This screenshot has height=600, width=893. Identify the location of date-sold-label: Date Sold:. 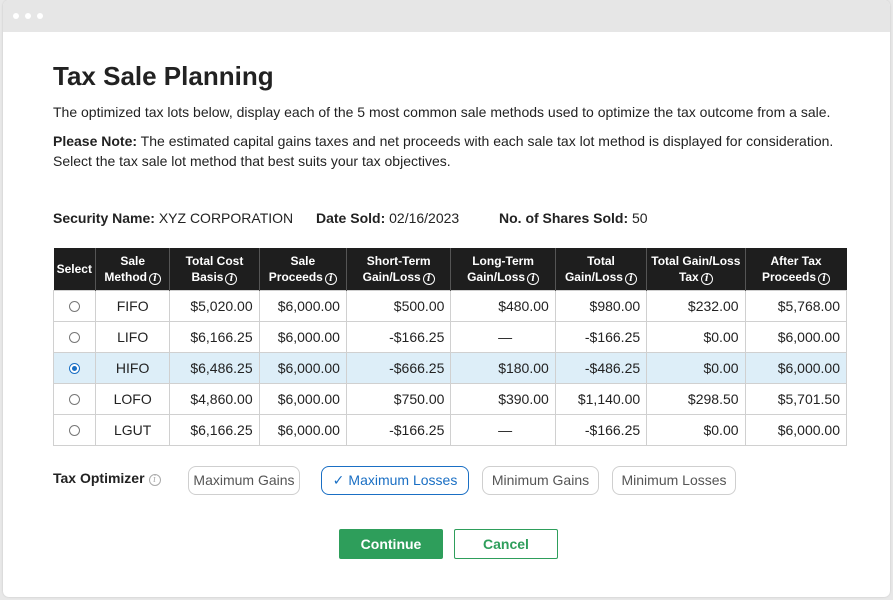
(351, 218).